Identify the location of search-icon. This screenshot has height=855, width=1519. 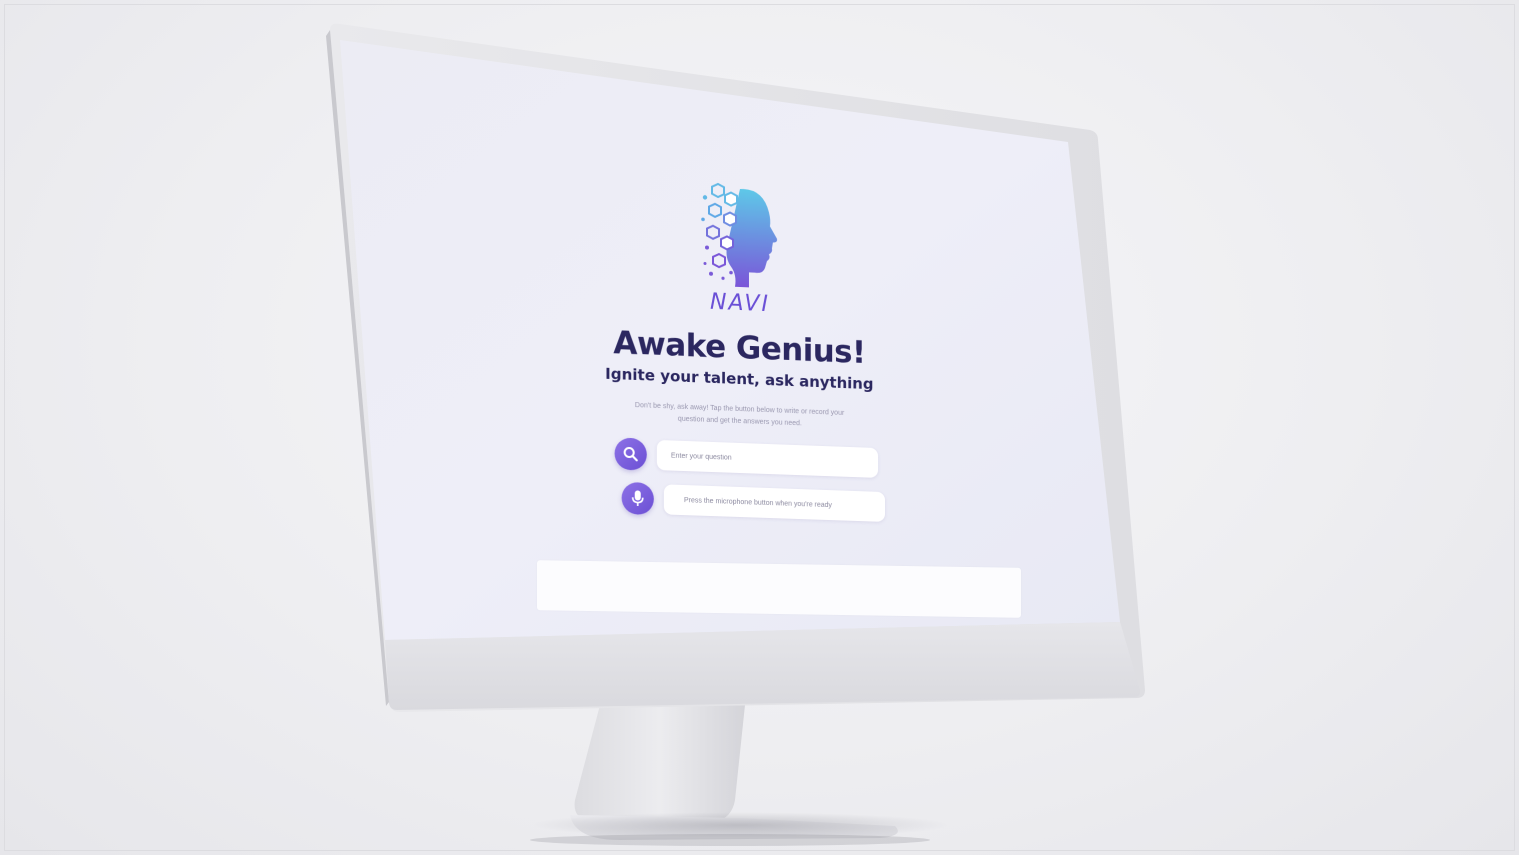
(631, 454).